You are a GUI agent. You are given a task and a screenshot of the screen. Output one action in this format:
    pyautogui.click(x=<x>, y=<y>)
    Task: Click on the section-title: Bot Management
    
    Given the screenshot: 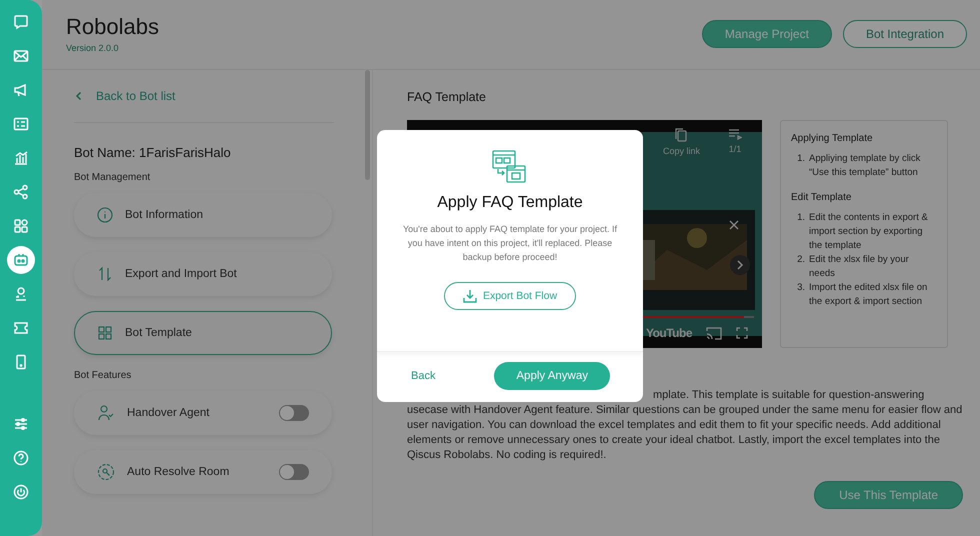 What is the action you would take?
    pyautogui.click(x=113, y=177)
    